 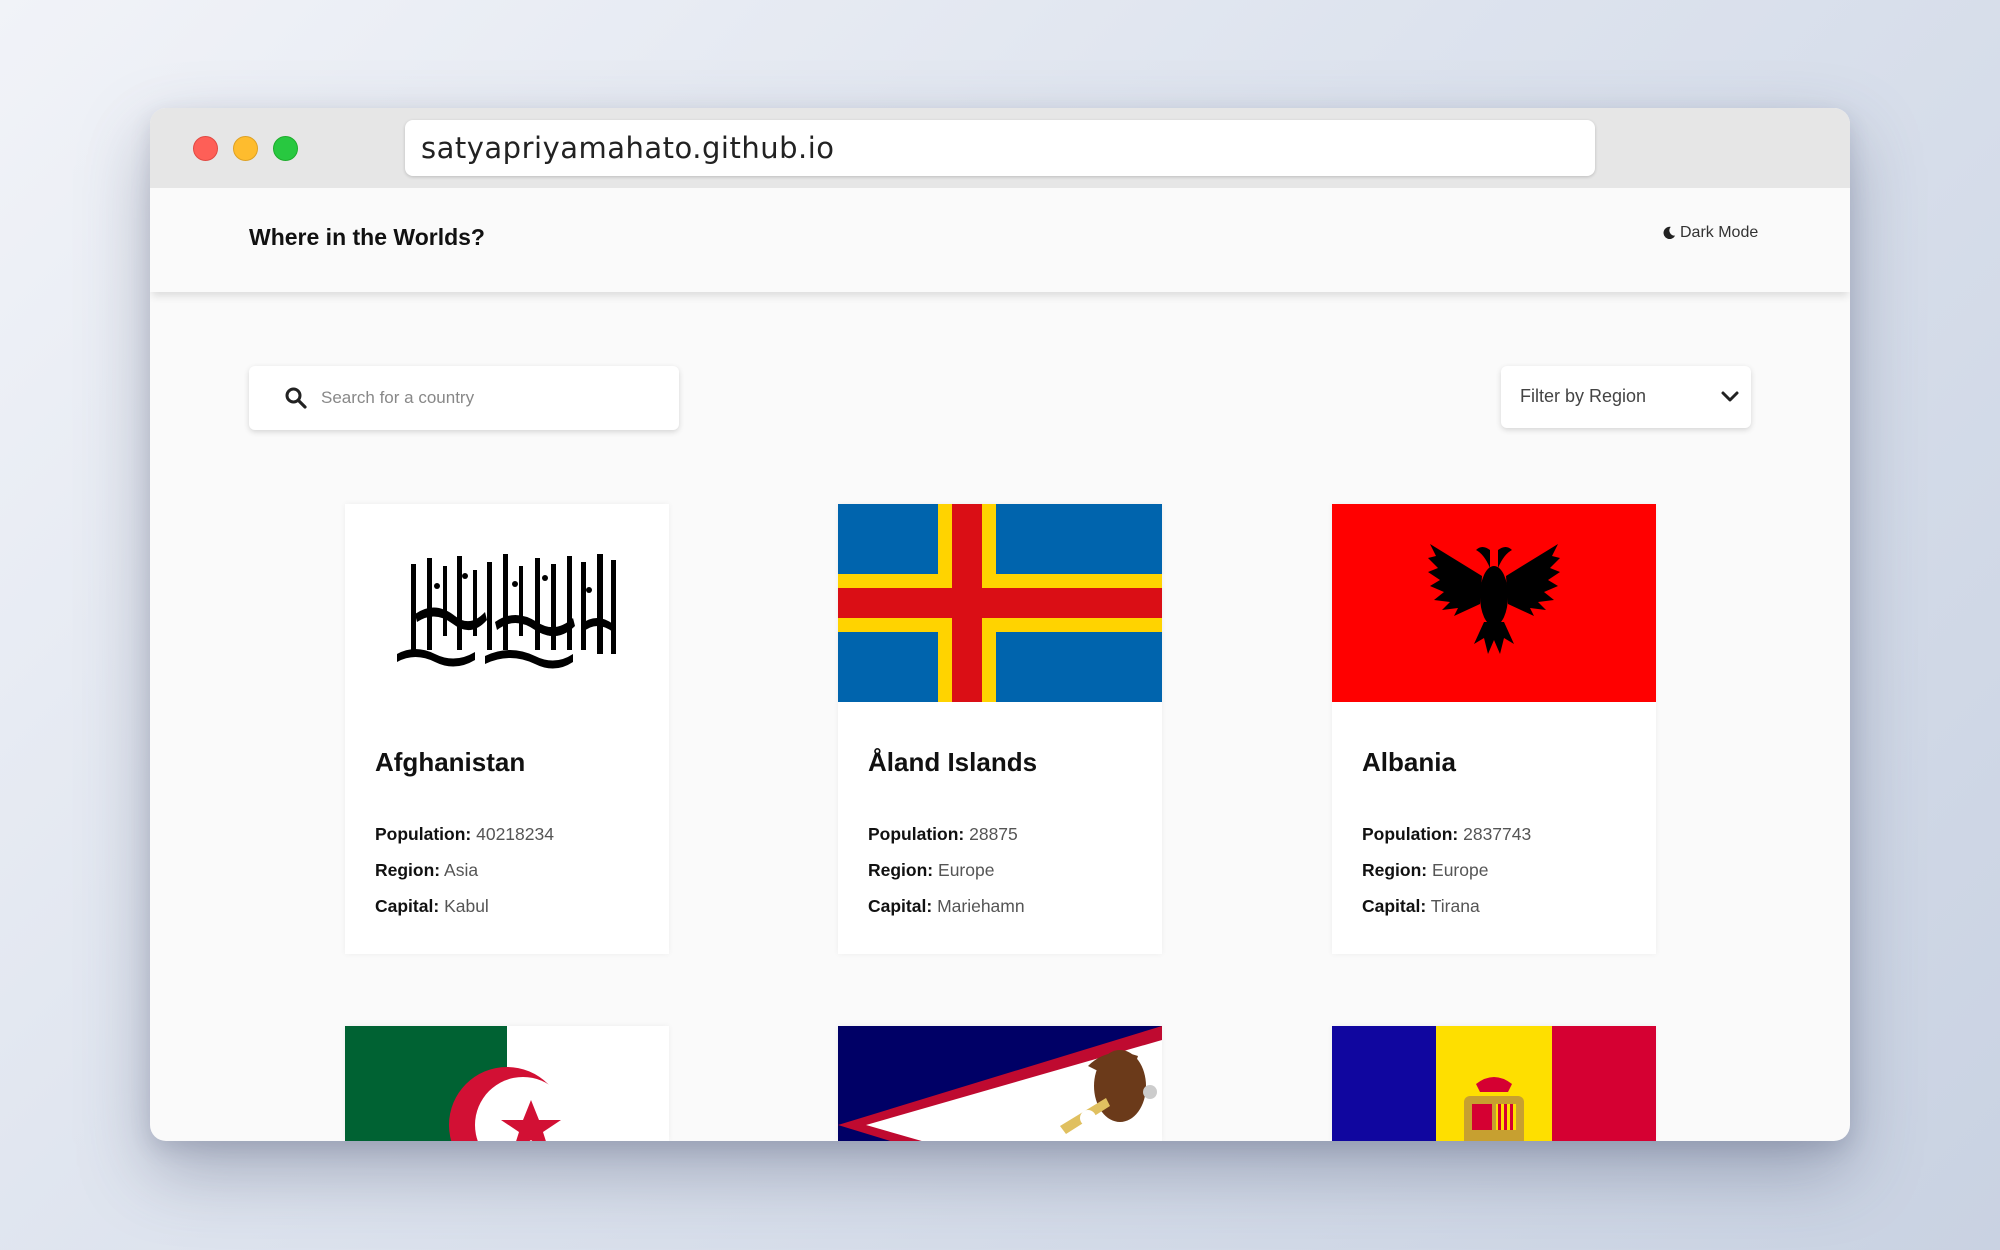 I want to click on capital-value: Kabul, so click(x=466, y=906).